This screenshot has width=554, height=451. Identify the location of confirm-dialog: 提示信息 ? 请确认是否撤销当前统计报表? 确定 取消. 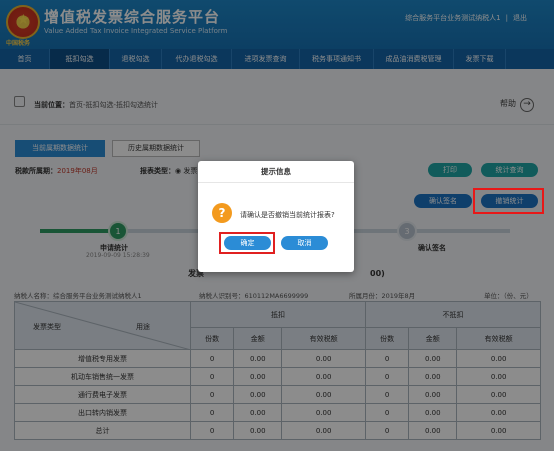
(276, 216).